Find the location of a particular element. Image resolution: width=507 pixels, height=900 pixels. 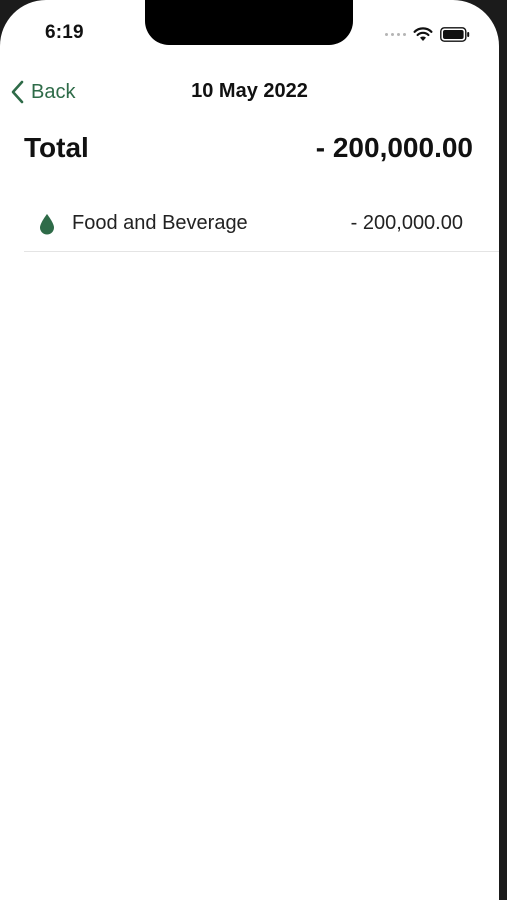

status-indicators is located at coordinates (427, 34).